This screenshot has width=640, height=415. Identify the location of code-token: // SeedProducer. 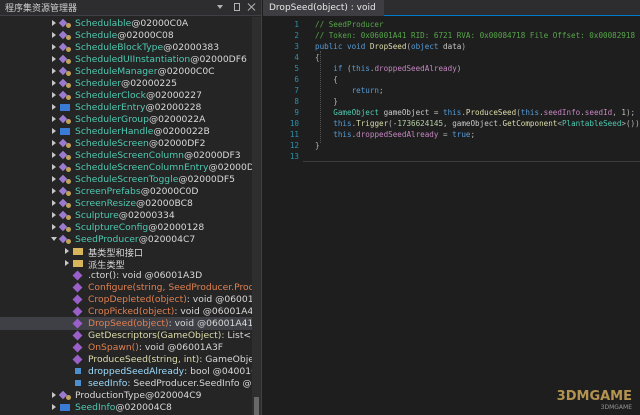
(349, 24).